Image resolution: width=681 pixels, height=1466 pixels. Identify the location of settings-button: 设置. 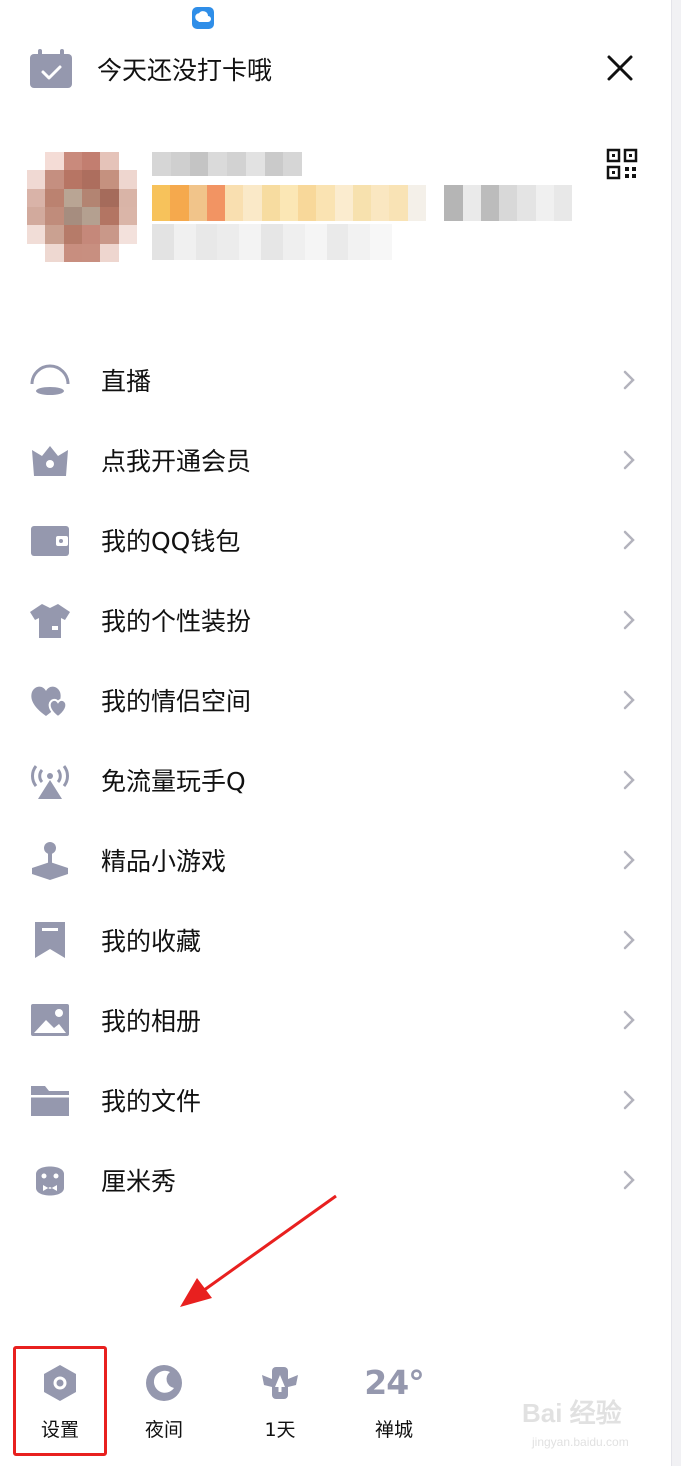
(60, 1400).